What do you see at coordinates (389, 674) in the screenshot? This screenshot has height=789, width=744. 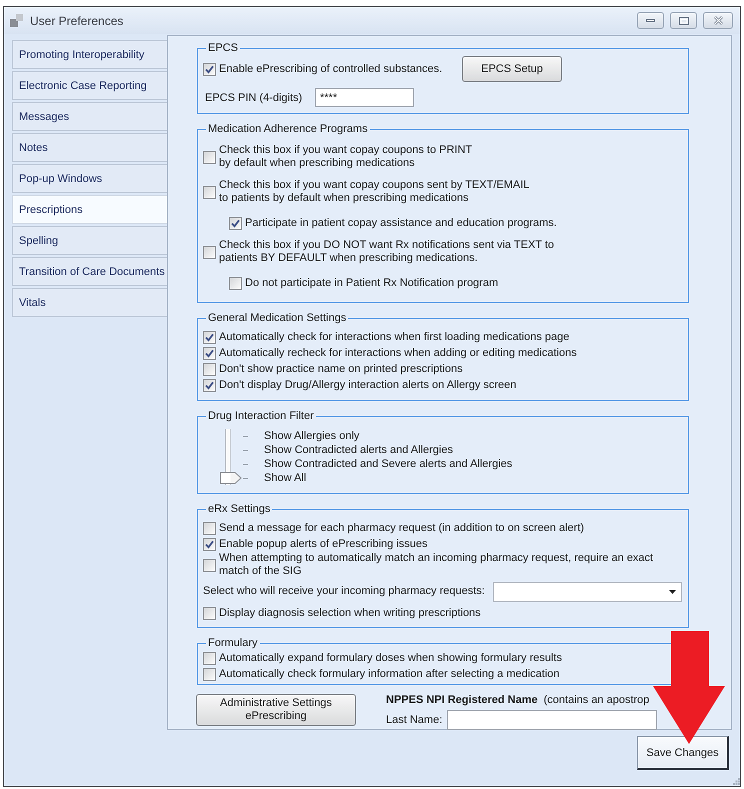 I see `checkbox-label: Automatically check formulary information after selecting a medication` at bounding box center [389, 674].